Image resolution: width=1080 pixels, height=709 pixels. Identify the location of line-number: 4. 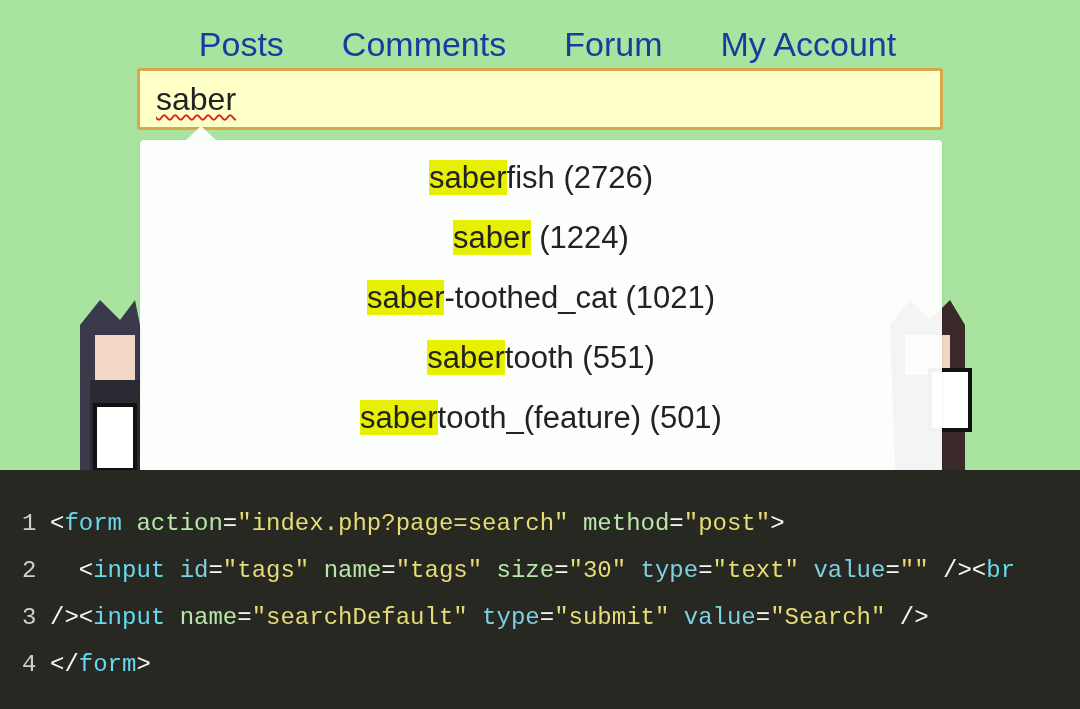
(29, 665).